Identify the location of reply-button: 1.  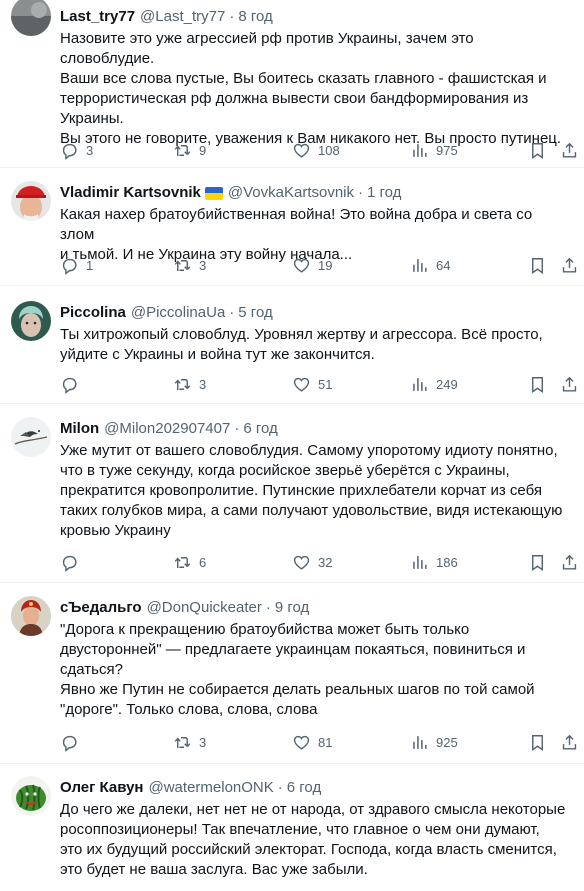
(76, 265).